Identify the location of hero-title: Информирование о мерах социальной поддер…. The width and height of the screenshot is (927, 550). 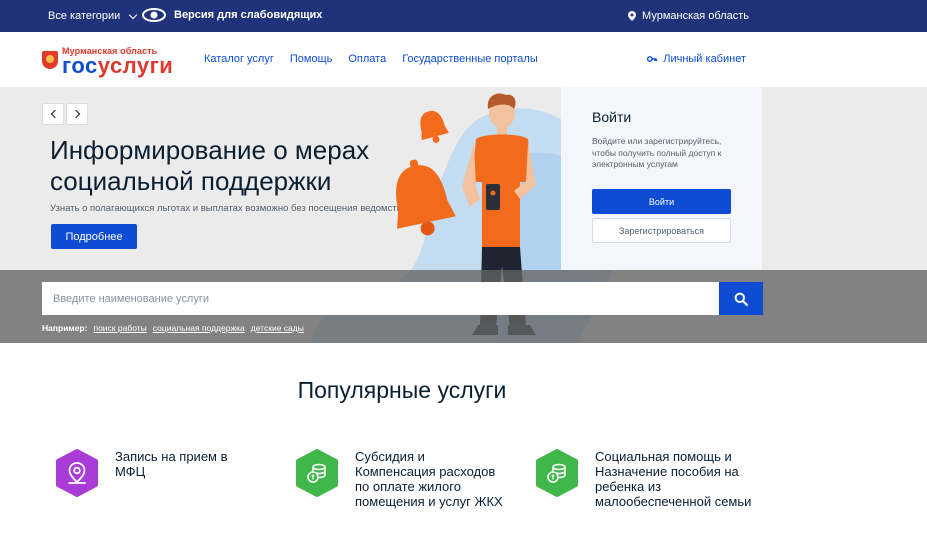
(210, 165).